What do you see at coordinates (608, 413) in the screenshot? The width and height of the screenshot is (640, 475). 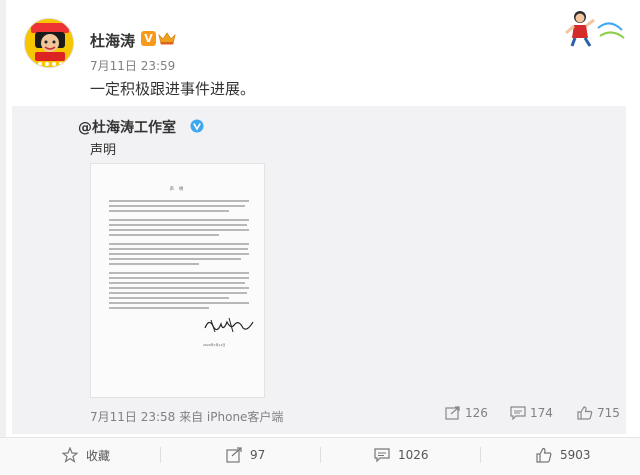 I see `like-count: 715` at bounding box center [608, 413].